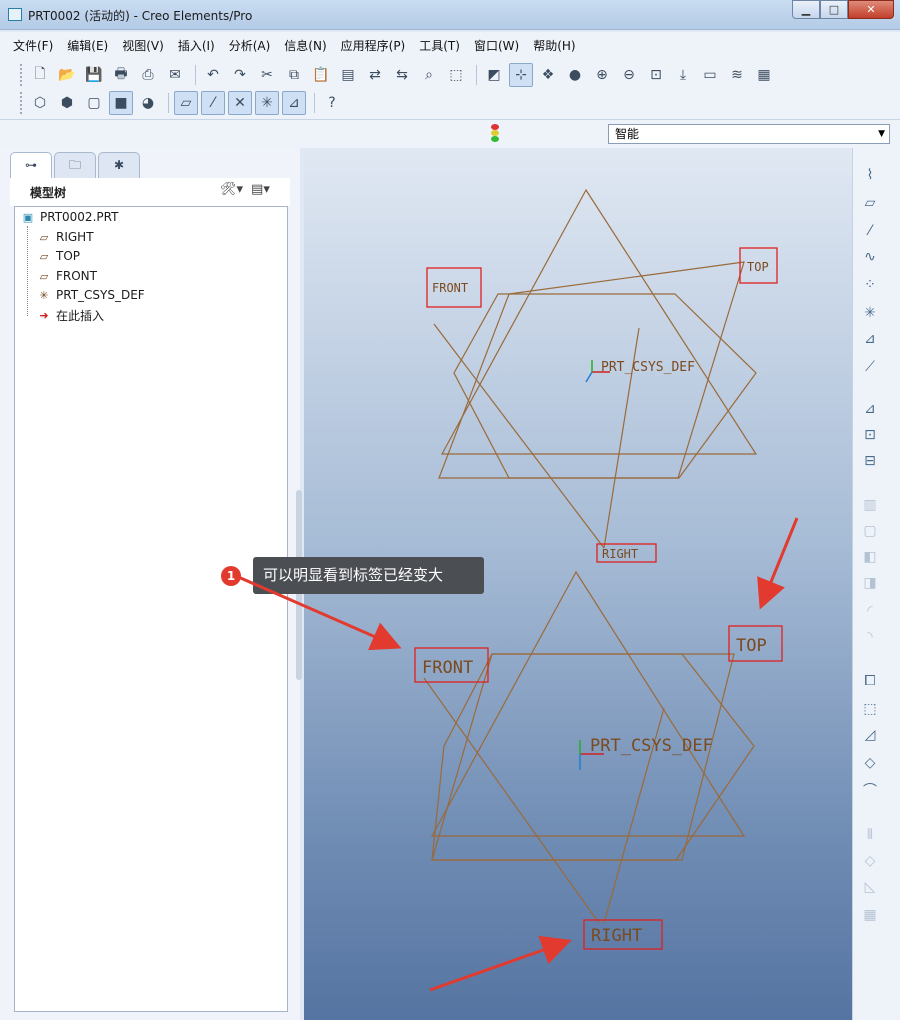 This screenshot has height=1020, width=900. What do you see at coordinates (250, 45) in the screenshot?
I see `menu-analysis: 分析(A)` at bounding box center [250, 45].